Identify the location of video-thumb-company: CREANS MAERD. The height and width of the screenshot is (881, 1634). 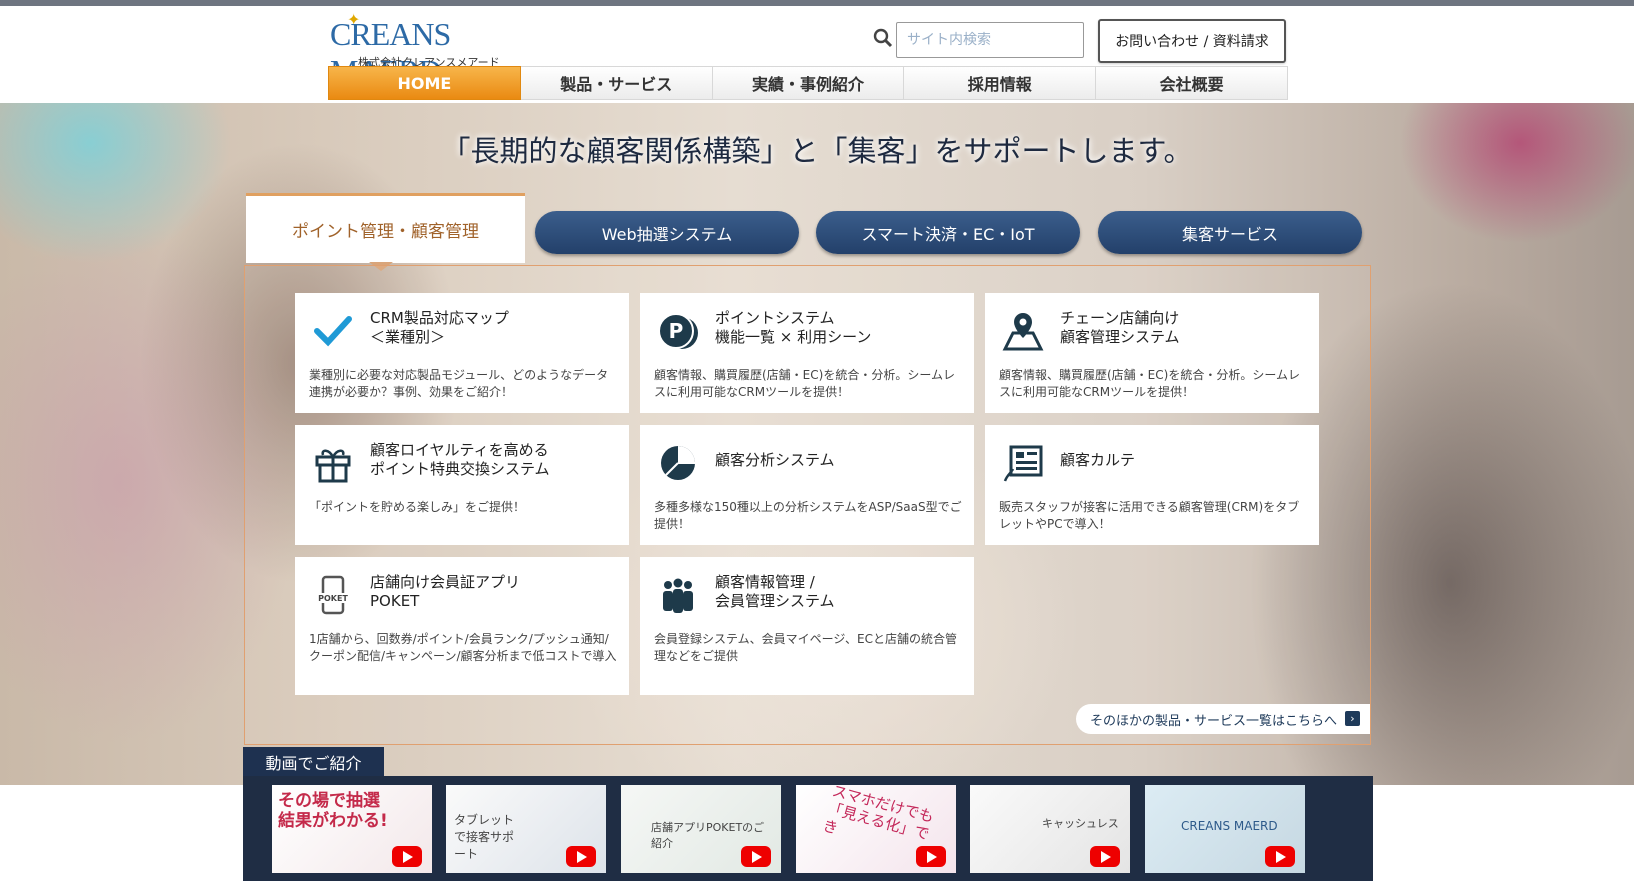
(1225, 829).